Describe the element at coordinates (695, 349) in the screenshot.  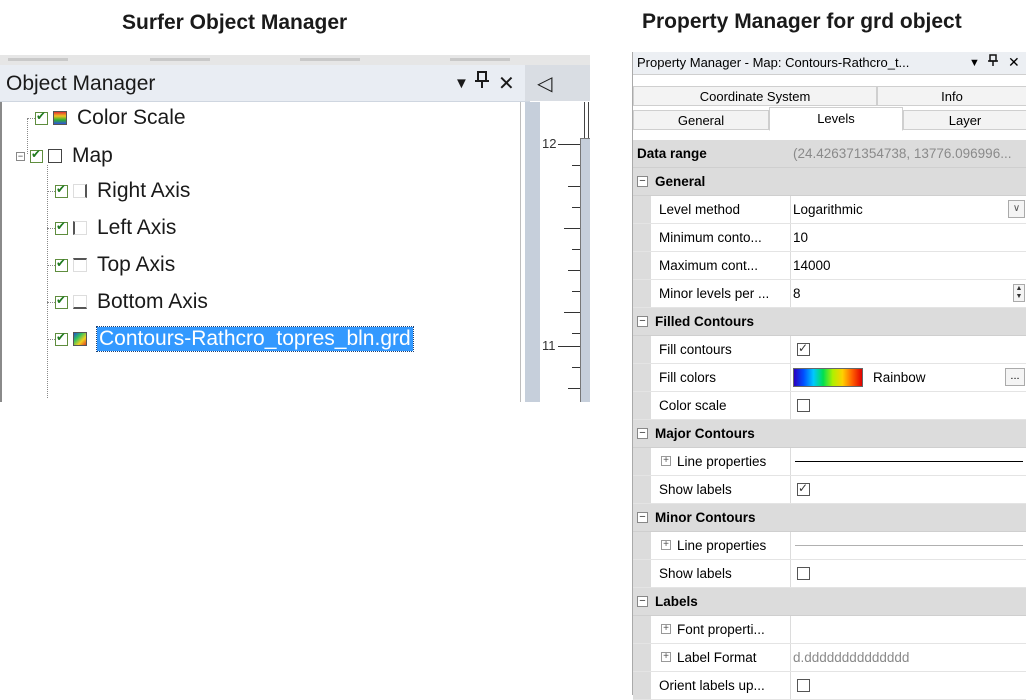
I see `property-label: Fill contours` at that location.